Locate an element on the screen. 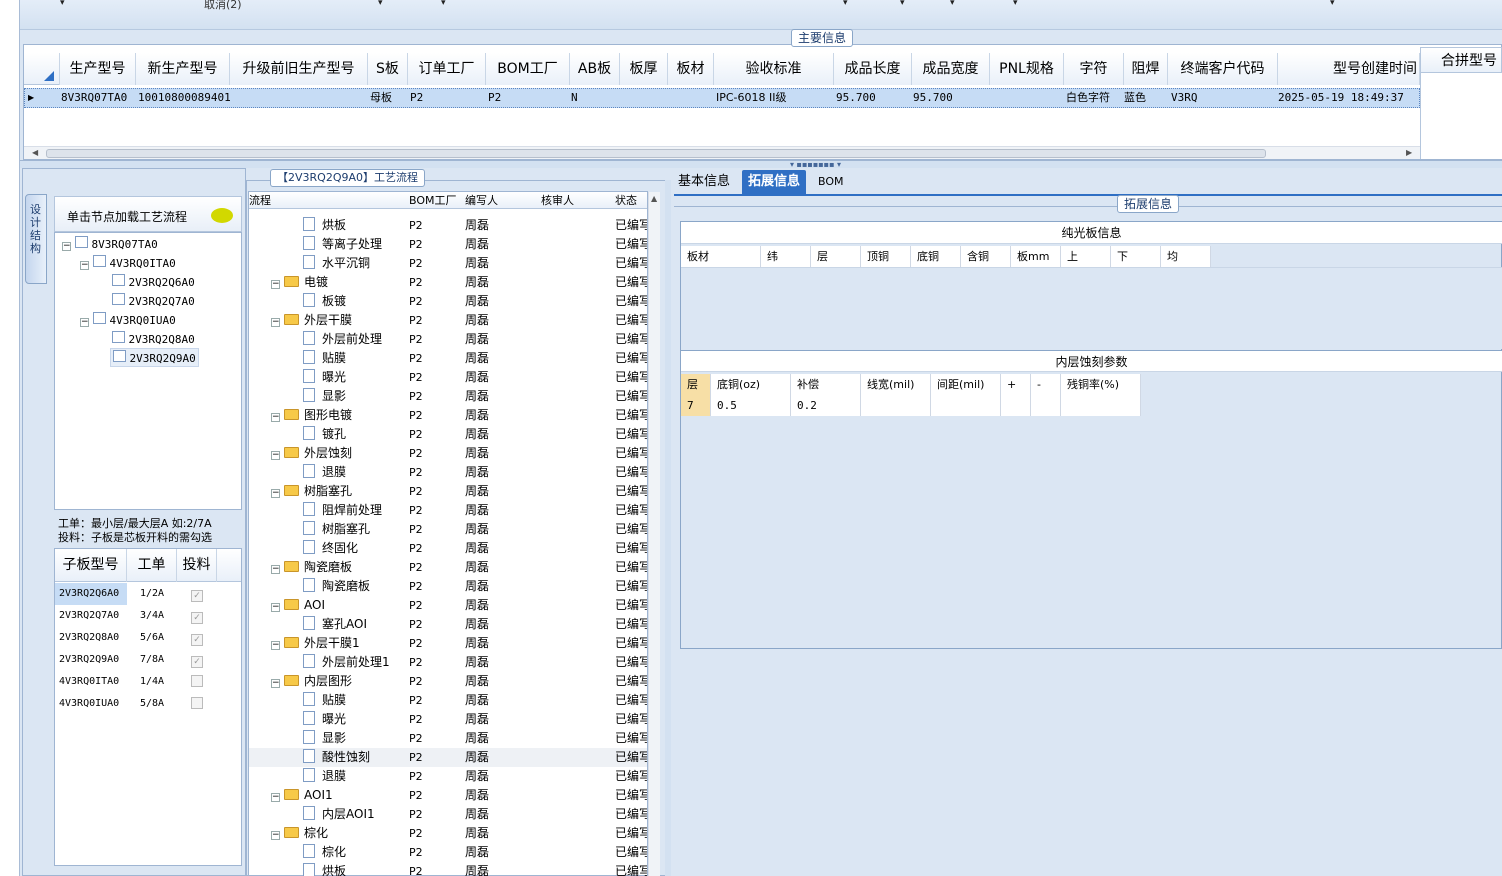 Image resolution: width=1502 pixels, height=876 pixels. inner-col-line-width: 线宽(mil) is located at coordinates (896, 384).